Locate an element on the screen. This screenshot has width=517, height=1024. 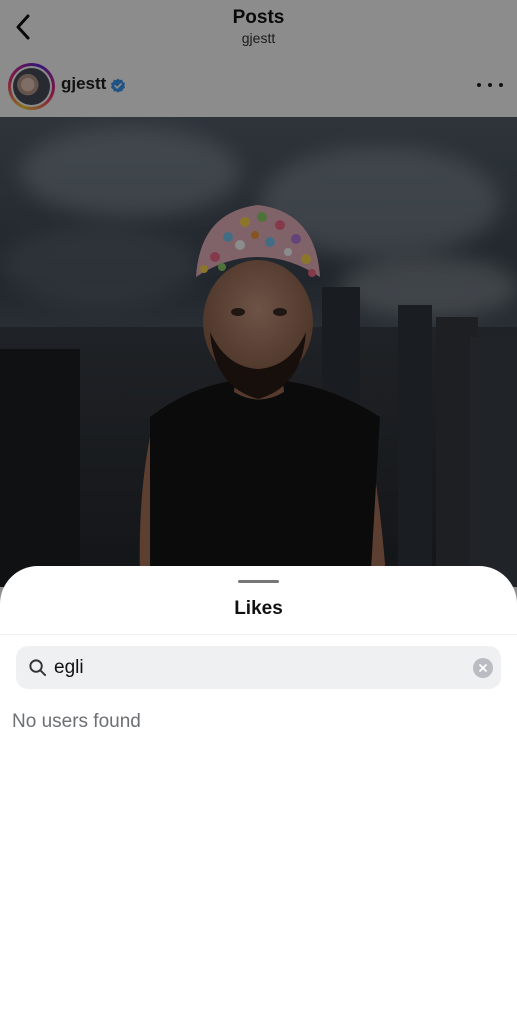
search-icon is located at coordinates (38, 668).